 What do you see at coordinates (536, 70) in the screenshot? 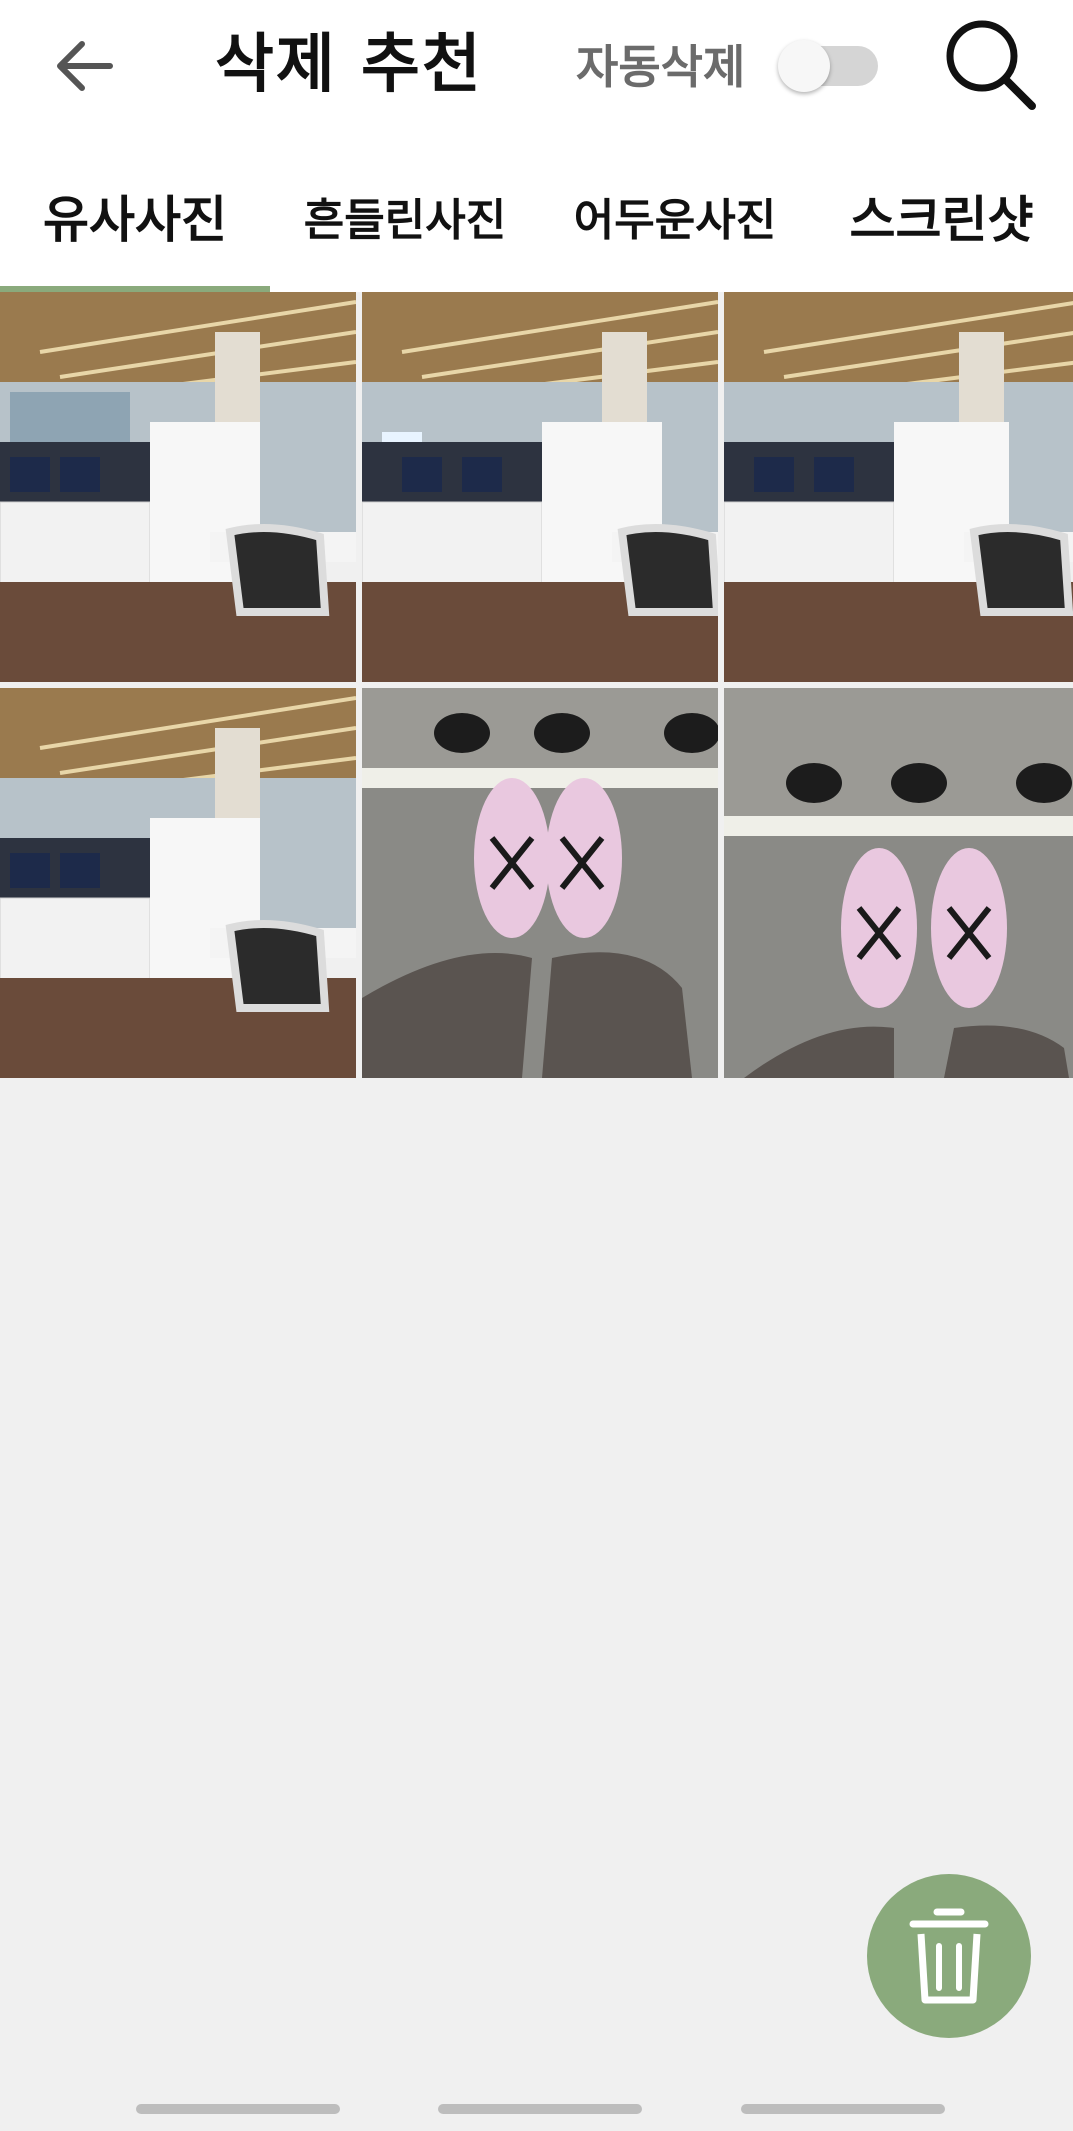
I see `top-app-bar: 삭제 추천 자동삭제` at bounding box center [536, 70].